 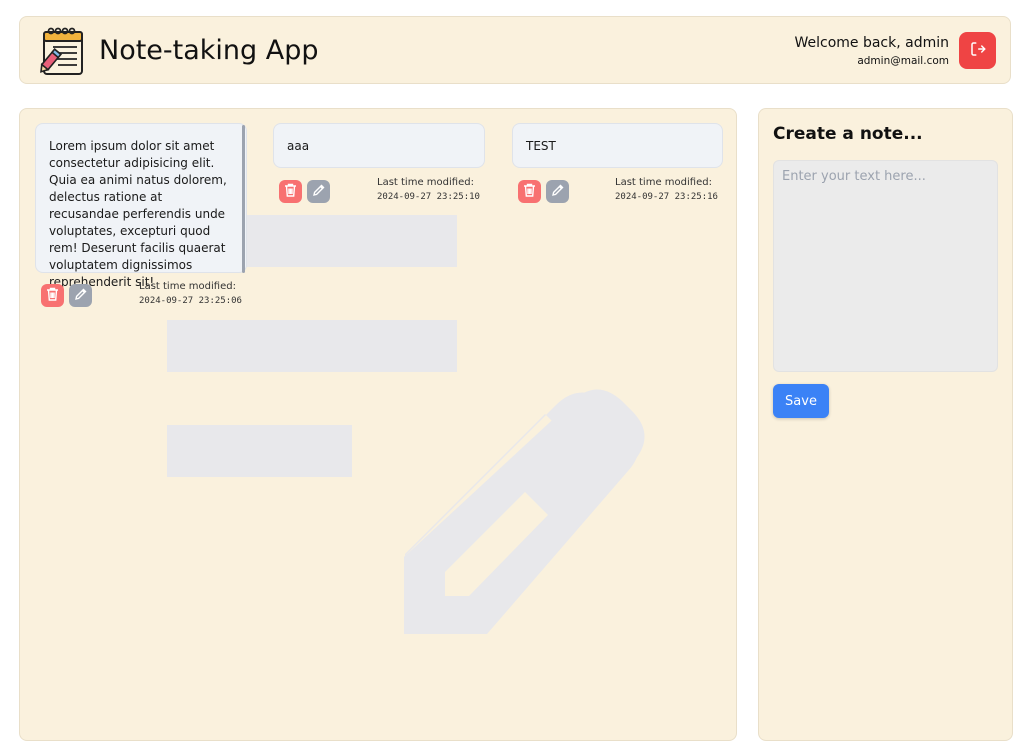 I want to click on notepad-pencil-icon, so click(x=62, y=51).